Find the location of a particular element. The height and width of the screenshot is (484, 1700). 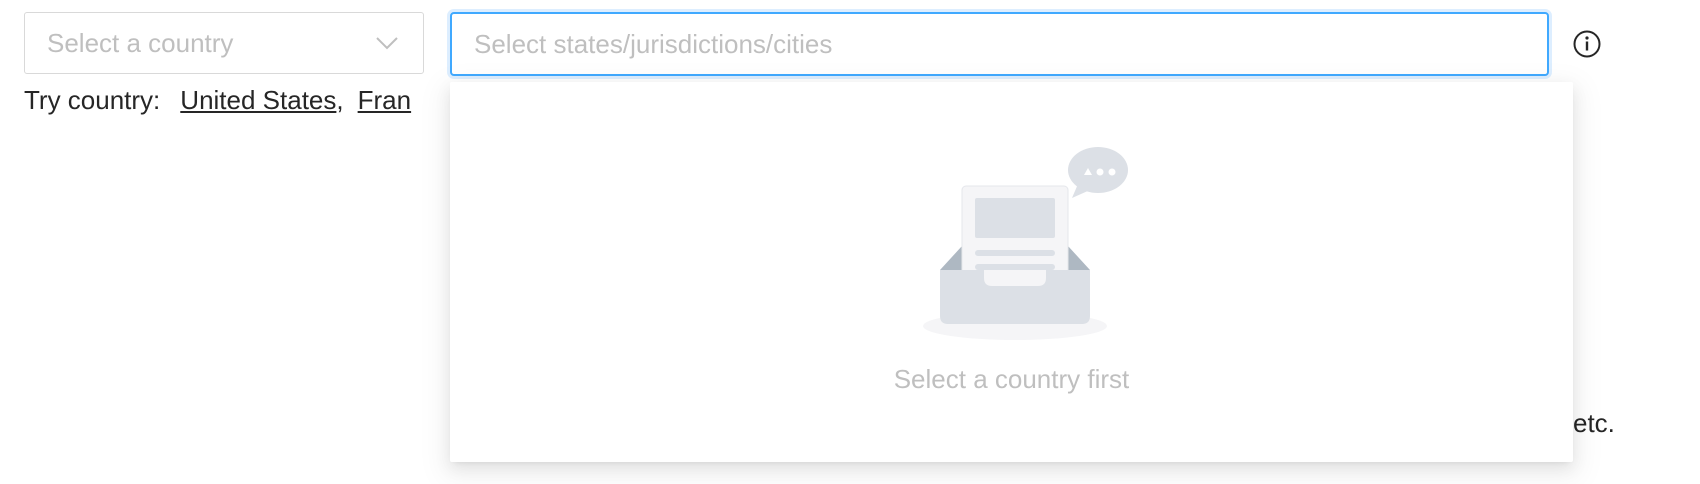

empty-state-text: Select a country first is located at coordinates (1011, 379).